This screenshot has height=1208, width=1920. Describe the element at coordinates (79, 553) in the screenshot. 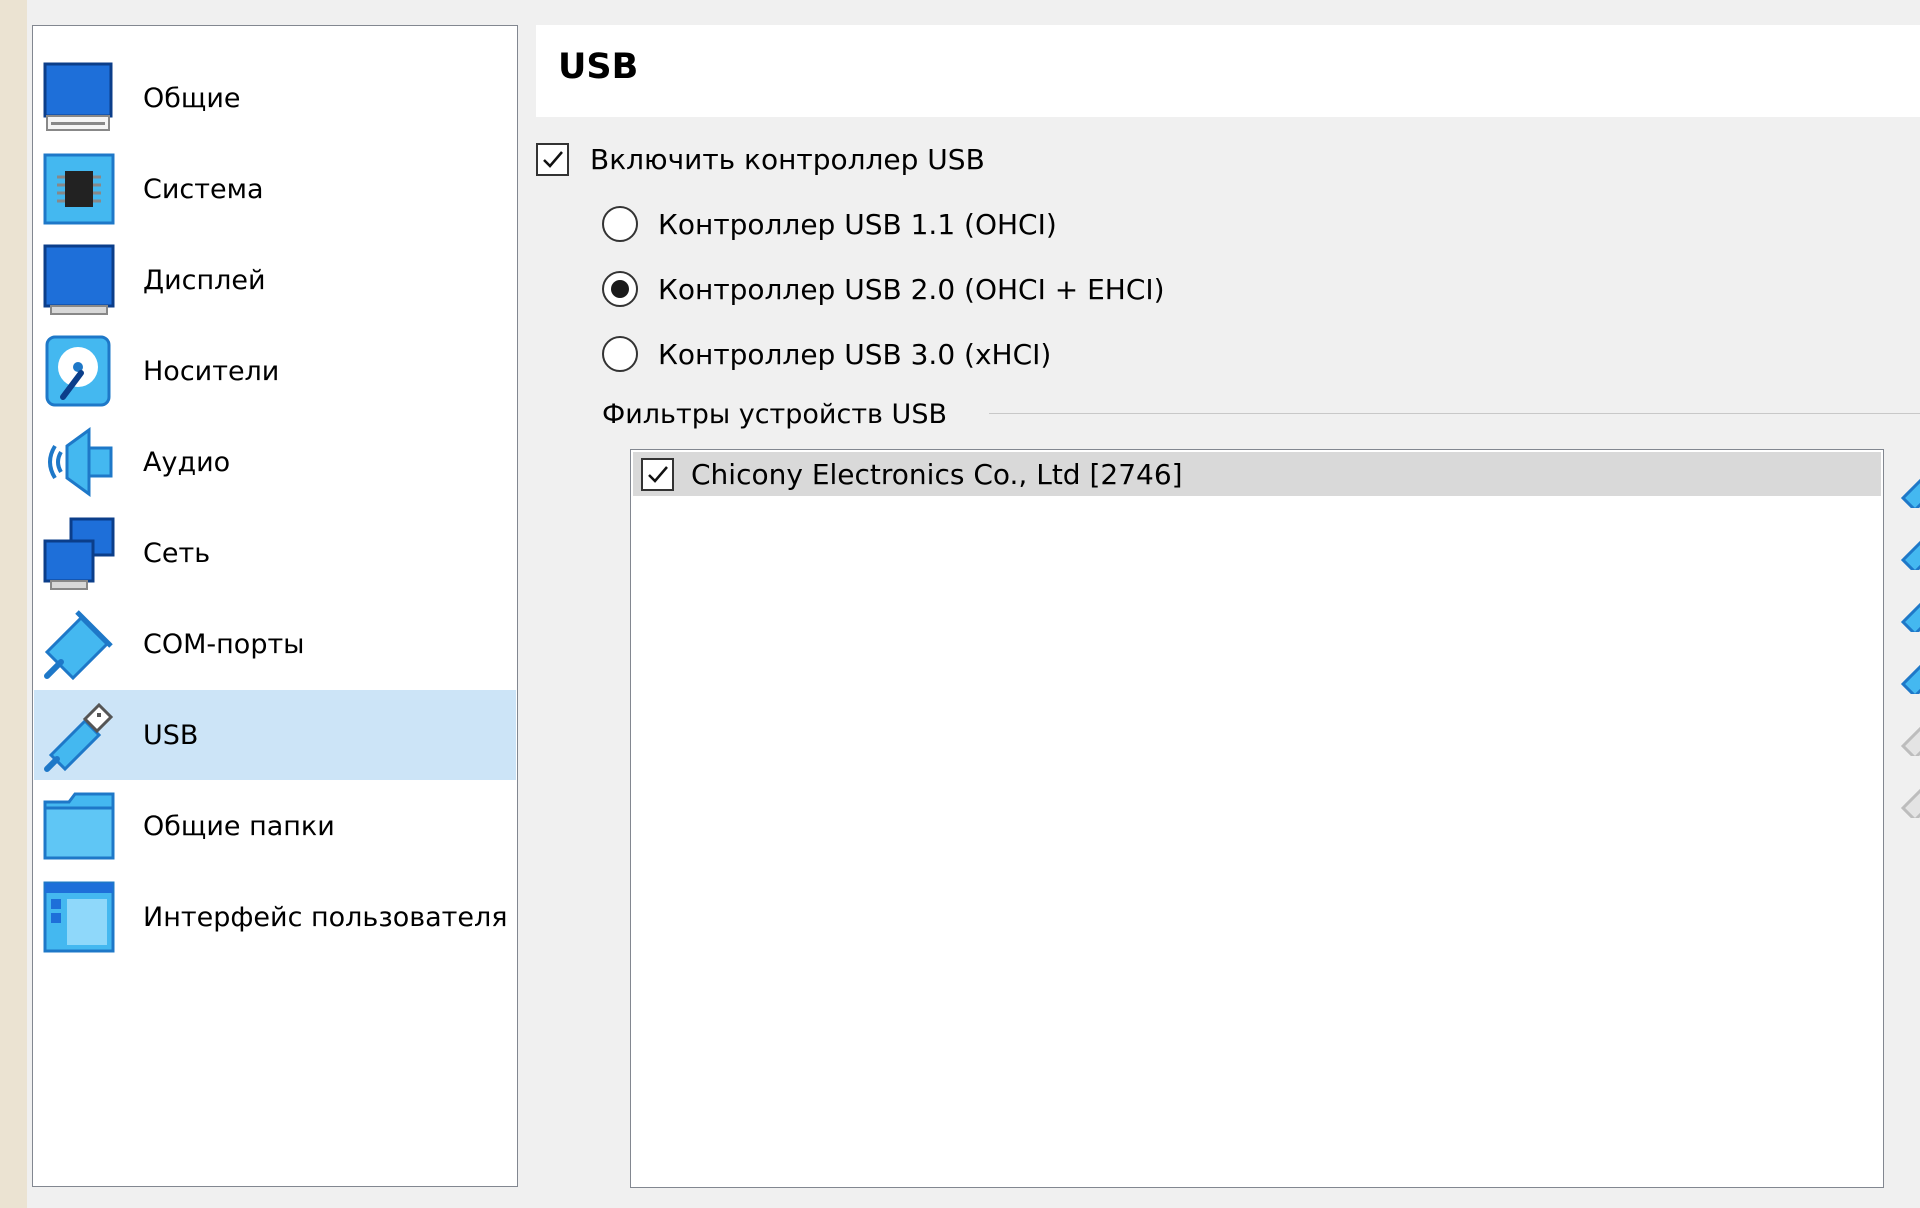

I see `network-icon` at that location.